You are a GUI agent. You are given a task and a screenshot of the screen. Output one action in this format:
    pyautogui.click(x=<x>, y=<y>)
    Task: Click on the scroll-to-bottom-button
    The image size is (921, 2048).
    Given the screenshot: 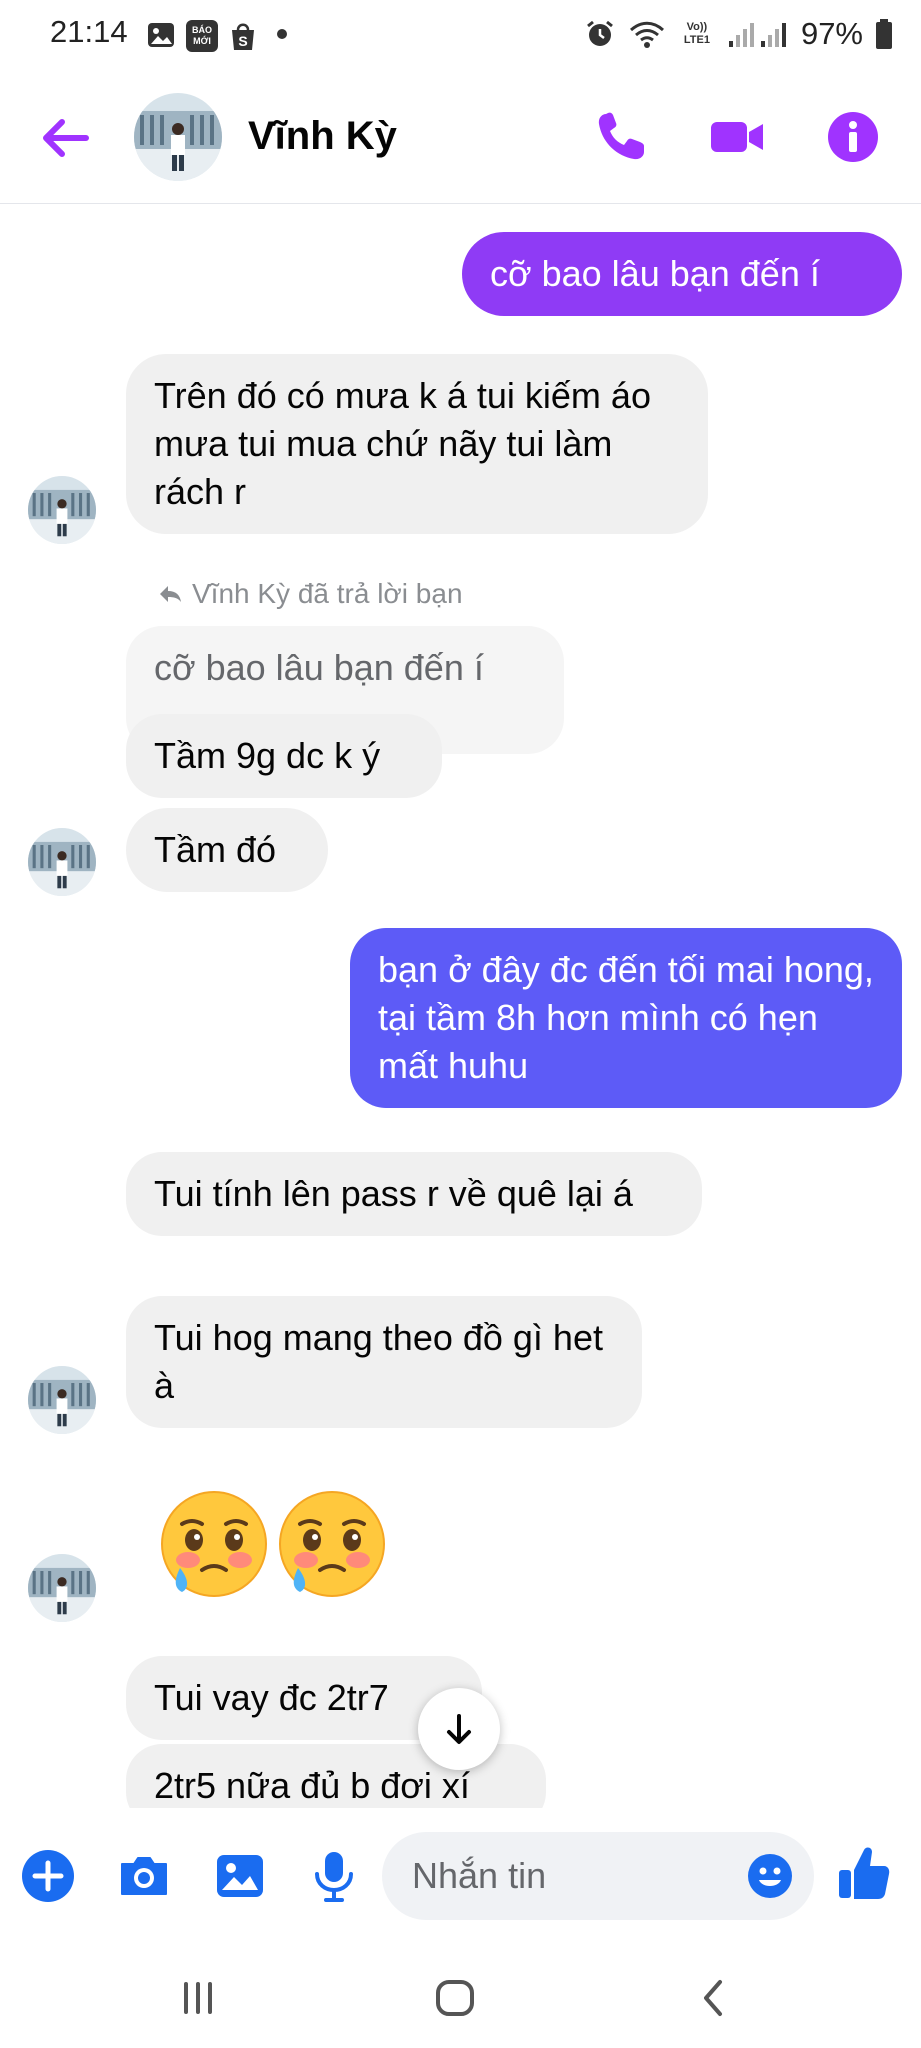 What is the action you would take?
    pyautogui.click(x=459, y=1729)
    